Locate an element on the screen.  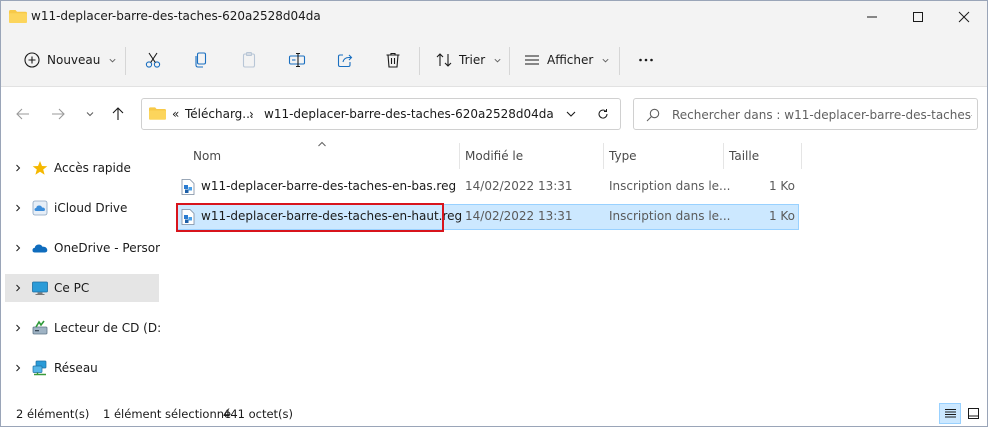
search-input is located at coordinates (822, 115).